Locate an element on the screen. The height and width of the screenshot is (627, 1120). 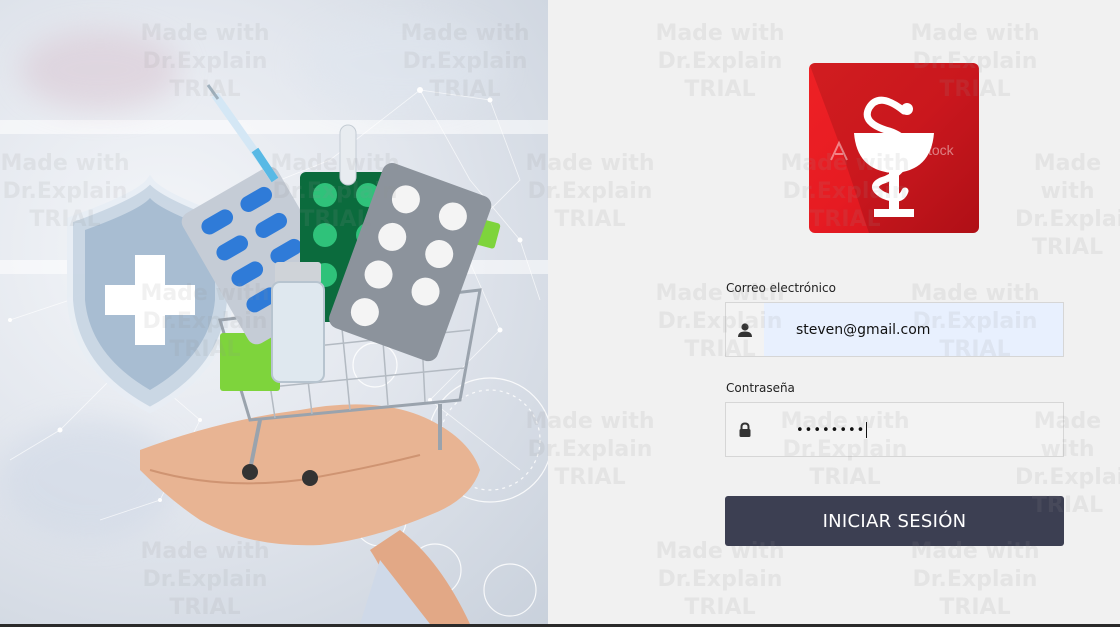
user-icon is located at coordinates (745, 329).